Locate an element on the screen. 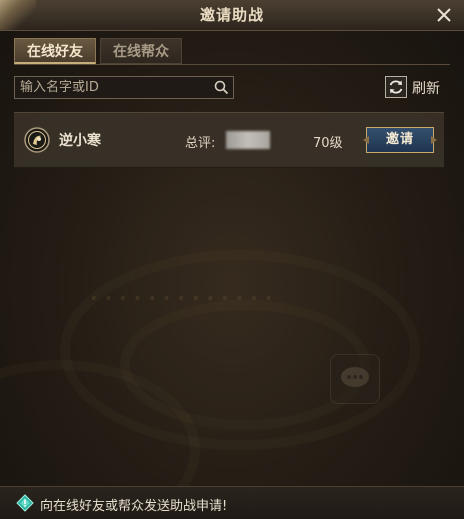 This screenshot has height=519, width=464. class-emblem-icon is located at coordinates (37, 140).